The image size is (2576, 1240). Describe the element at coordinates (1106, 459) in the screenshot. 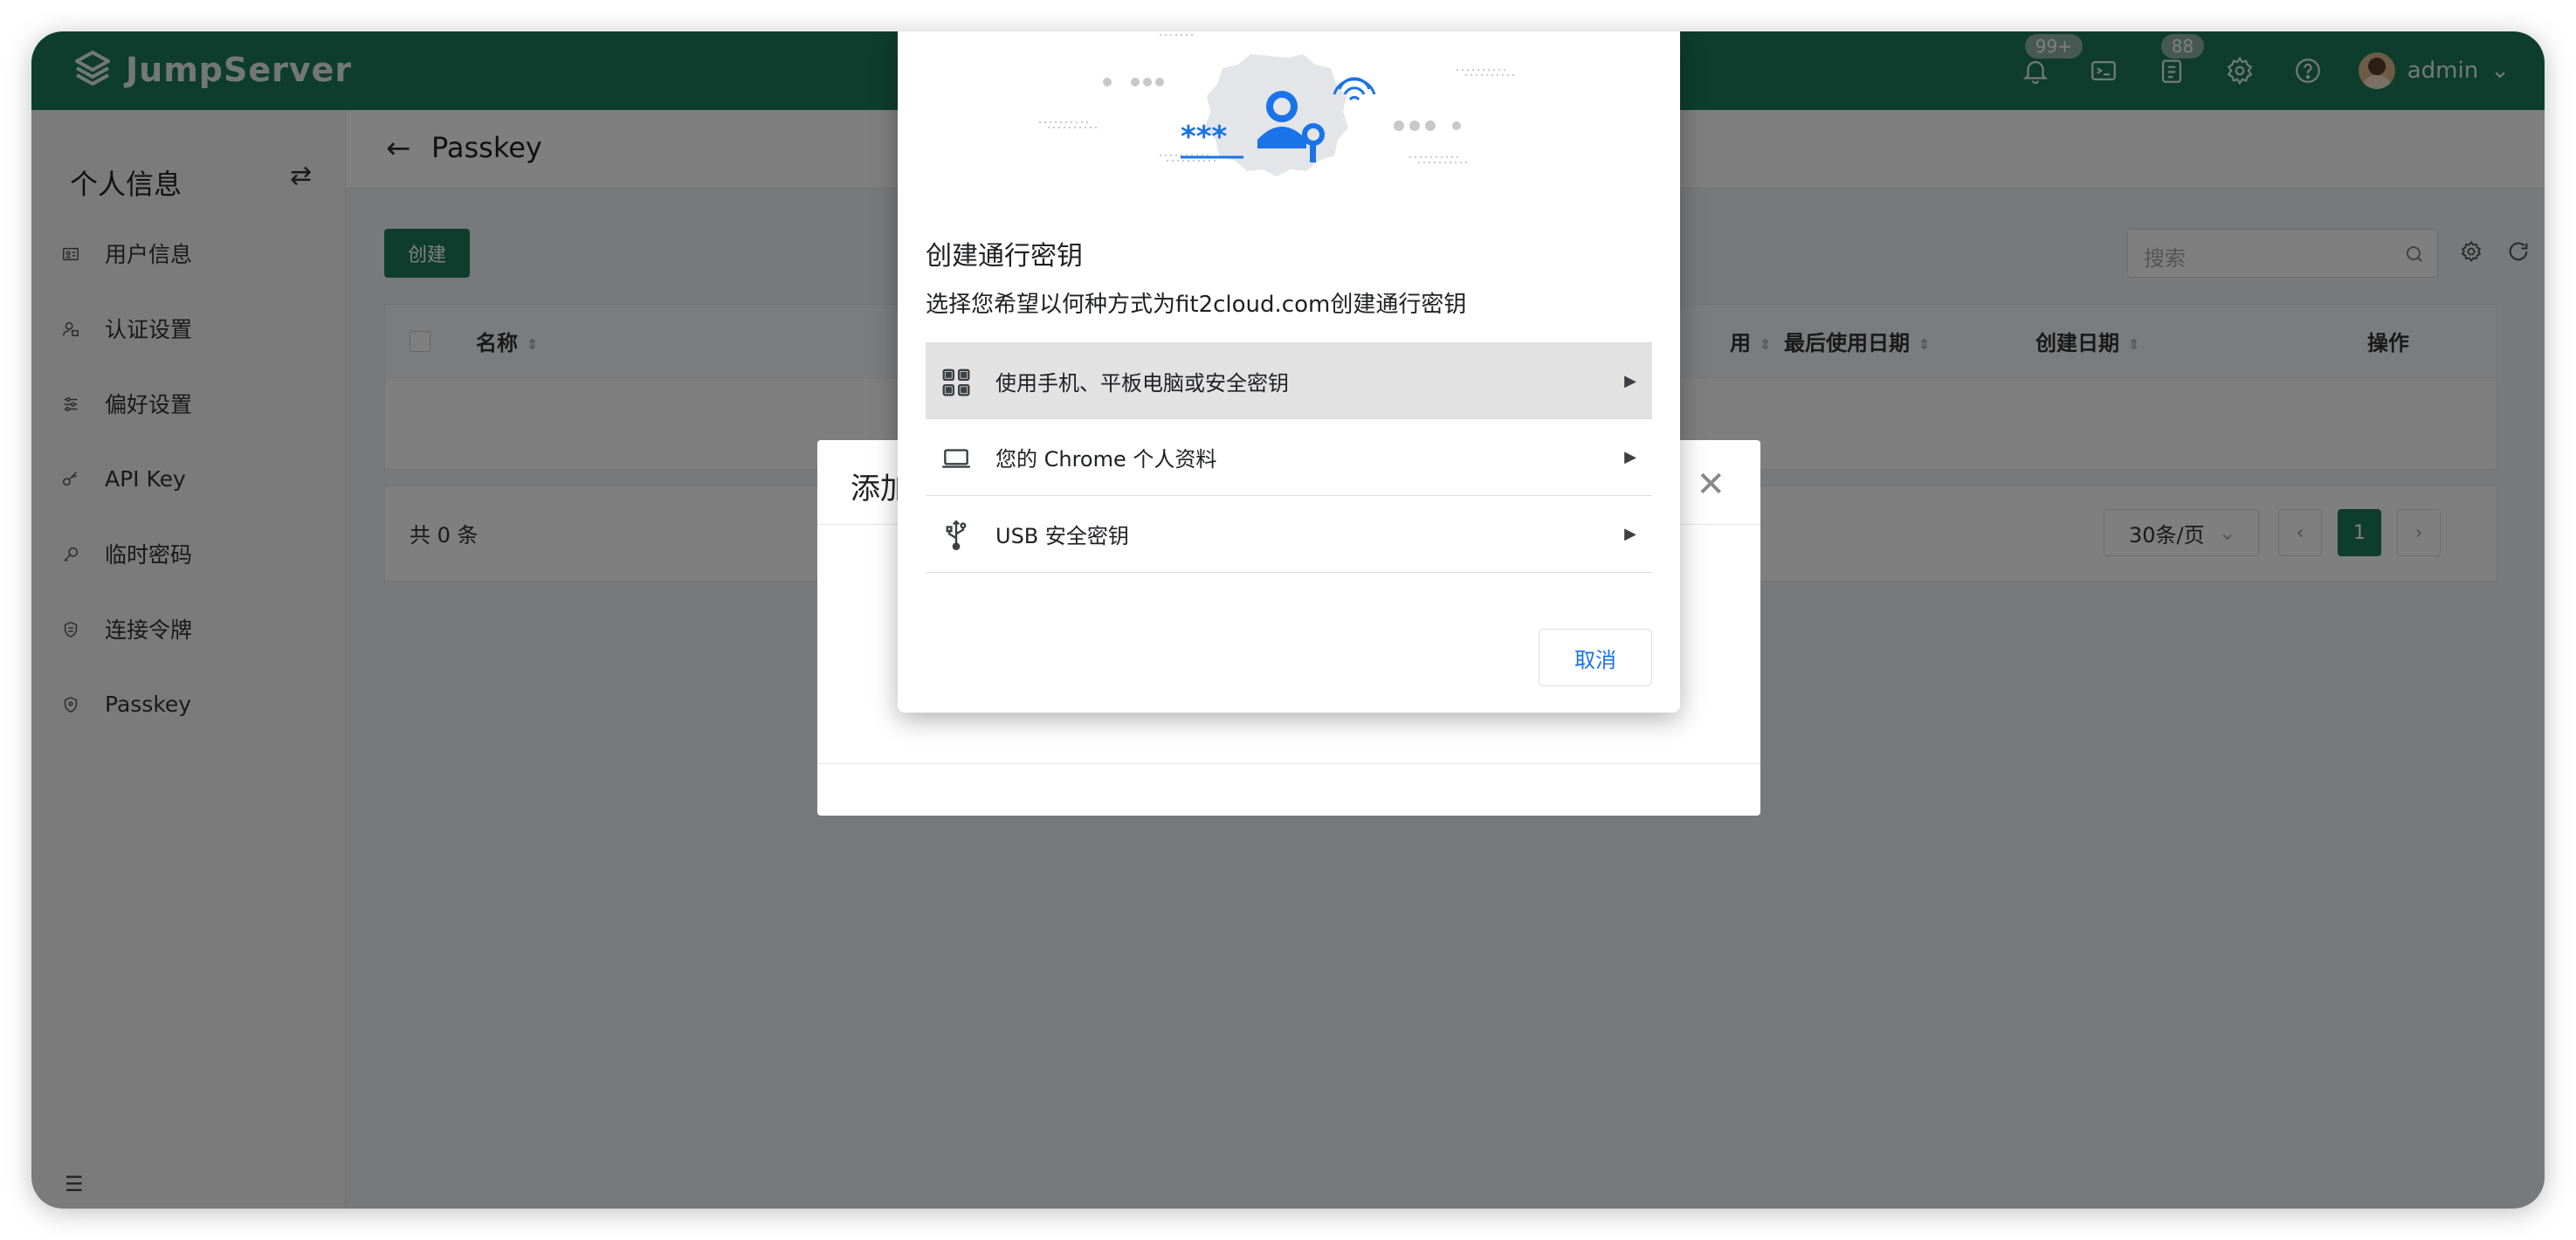

I see `option-label: 您的 Chrome 个人资料` at that location.